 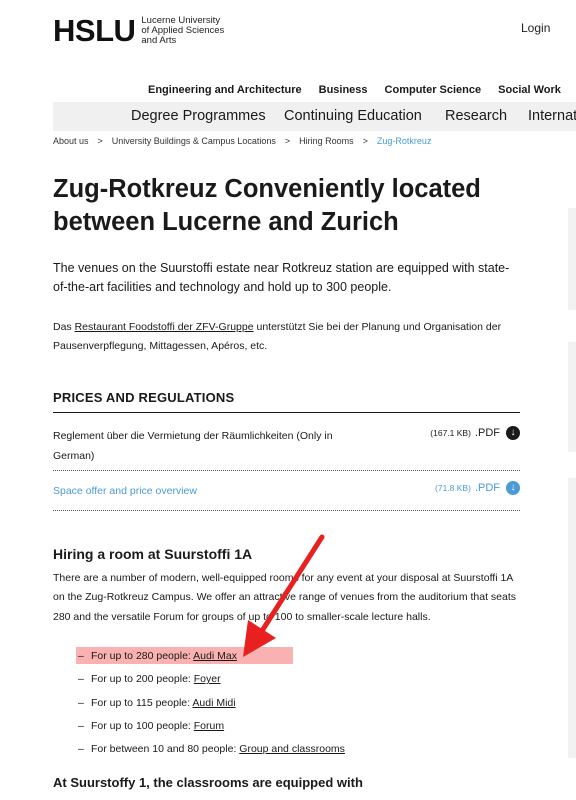 I want to click on arrow-shaft, so click(x=291, y=585).